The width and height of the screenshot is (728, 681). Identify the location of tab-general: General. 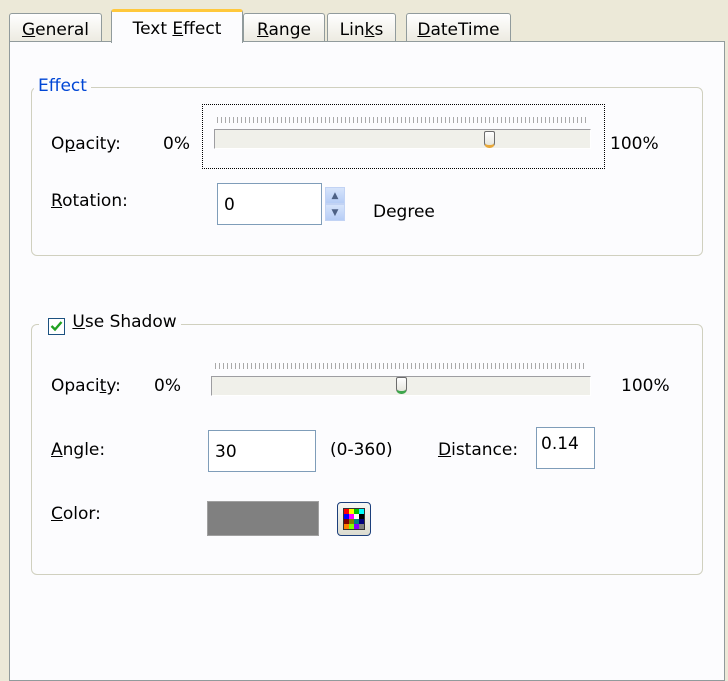
(55, 27).